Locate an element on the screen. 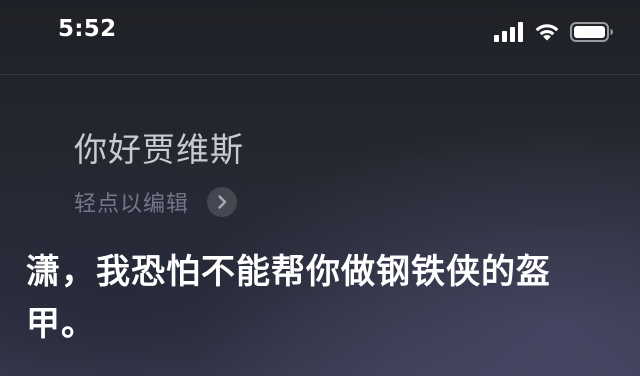 Image resolution: width=640 pixels, height=376 pixels. wifi-icon is located at coordinates (547, 32).